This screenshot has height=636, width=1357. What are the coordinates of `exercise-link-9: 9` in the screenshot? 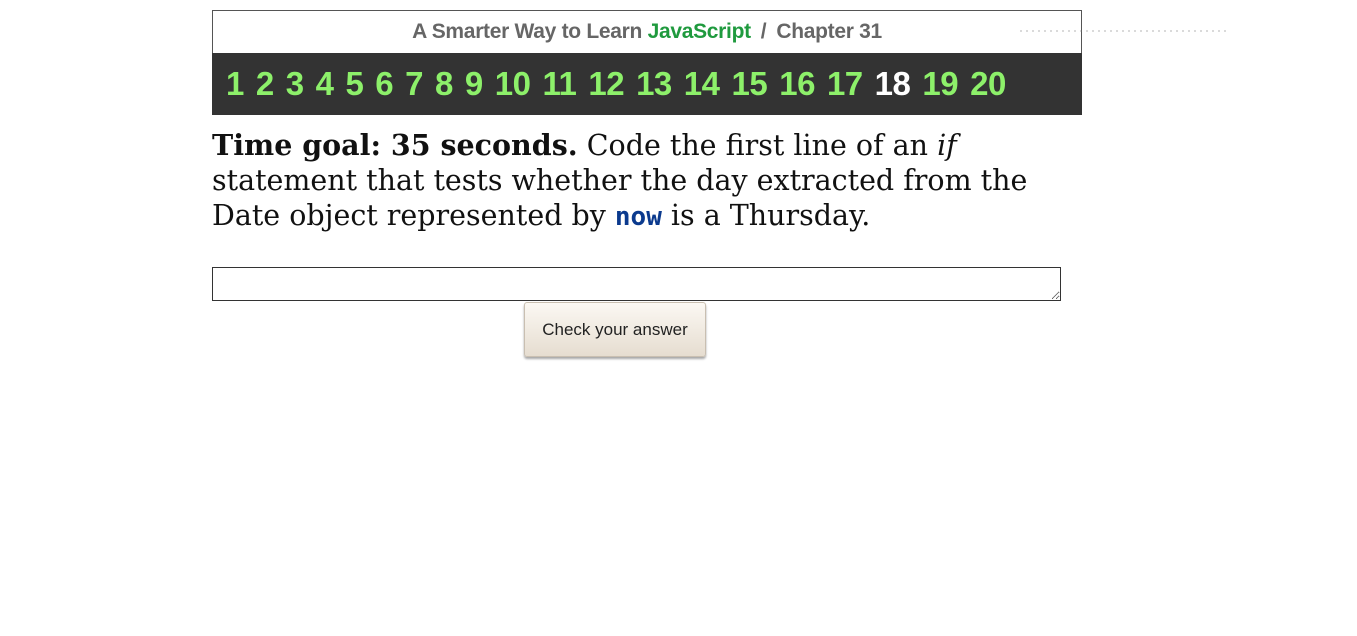 It's located at (474, 84).